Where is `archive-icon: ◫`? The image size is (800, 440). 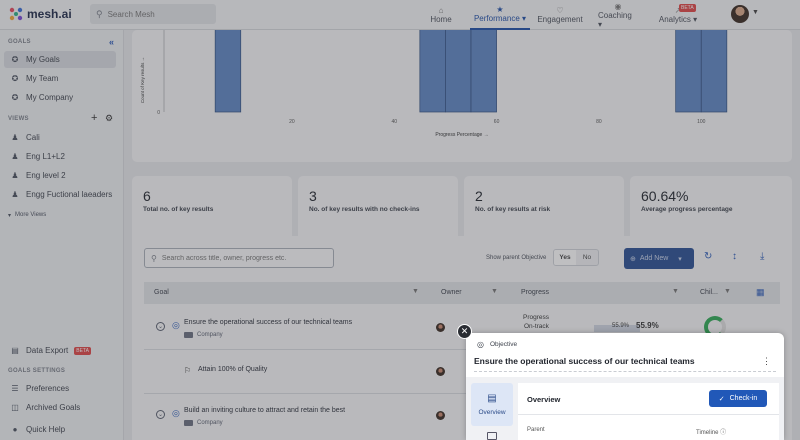 archive-icon: ◫ is located at coordinates (15, 407).